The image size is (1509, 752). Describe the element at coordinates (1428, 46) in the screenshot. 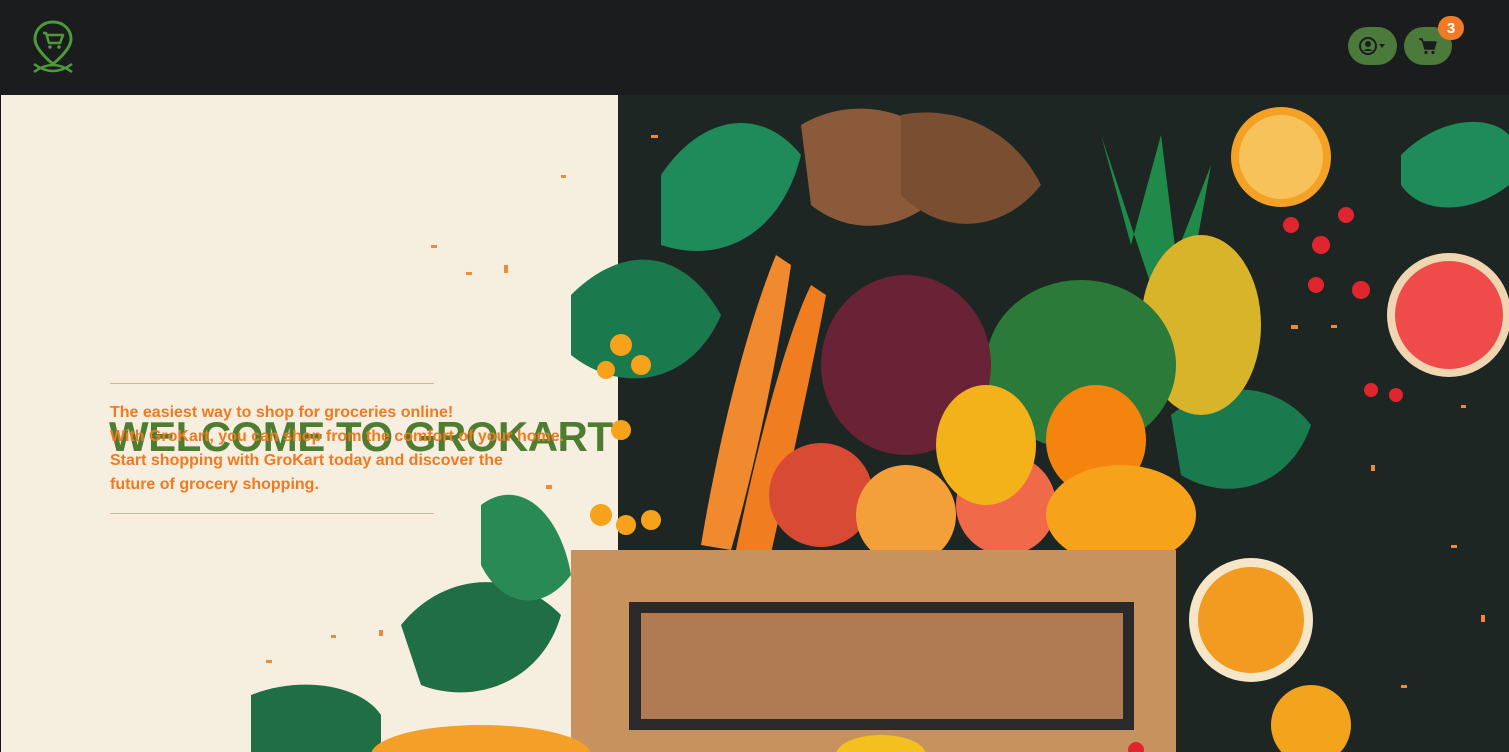

I see `shopping-cart-icon` at that location.